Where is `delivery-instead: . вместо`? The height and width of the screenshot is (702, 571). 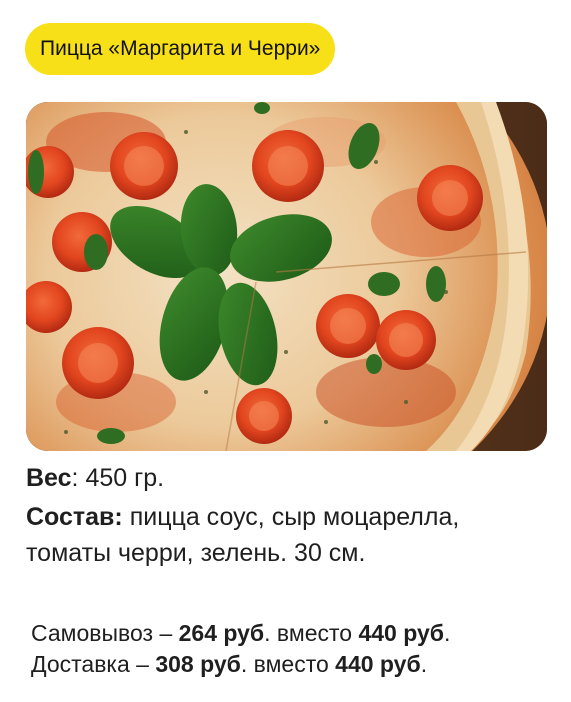 delivery-instead: . вместо is located at coordinates (288, 664).